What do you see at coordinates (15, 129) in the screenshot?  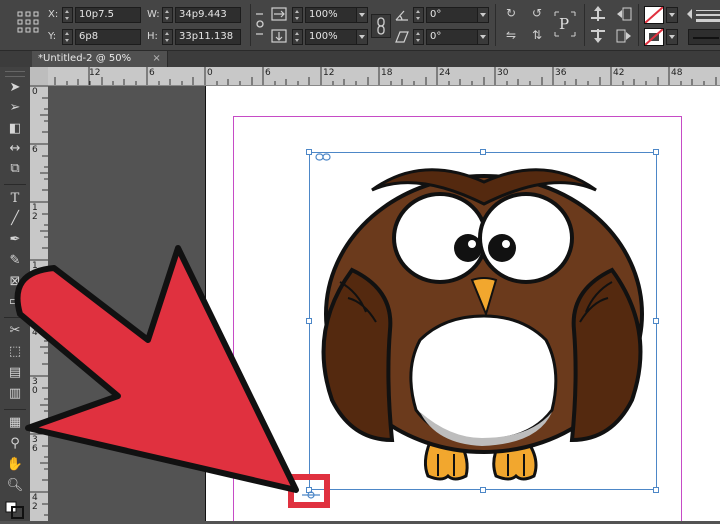 I see `page-tool-icon: ◧` at bounding box center [15, 129].